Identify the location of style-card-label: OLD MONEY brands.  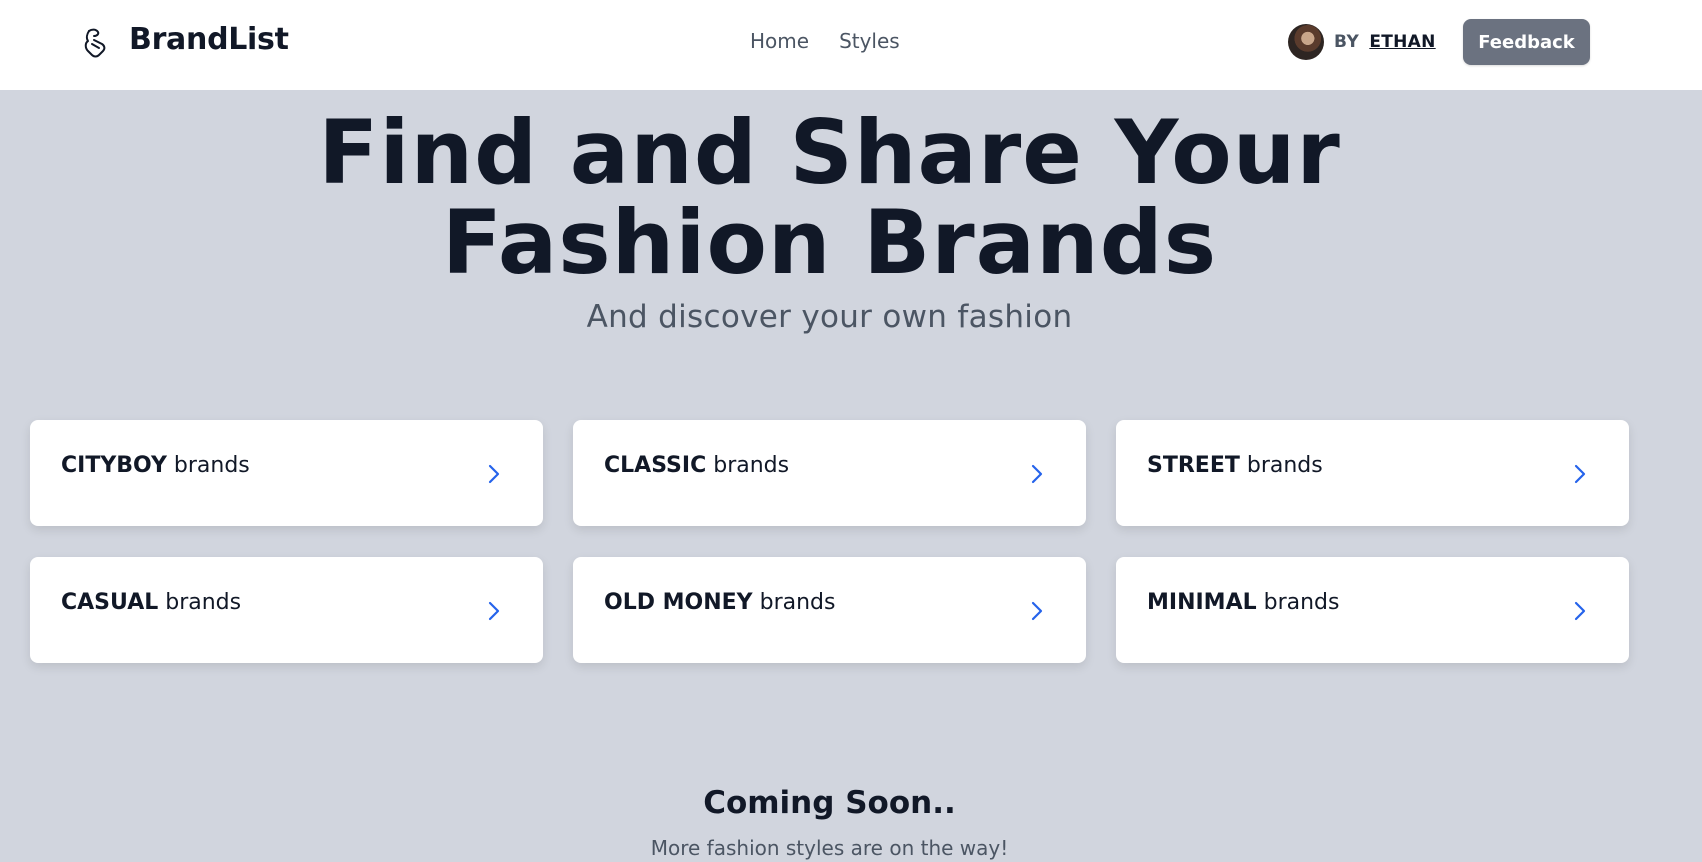
(719, 602).